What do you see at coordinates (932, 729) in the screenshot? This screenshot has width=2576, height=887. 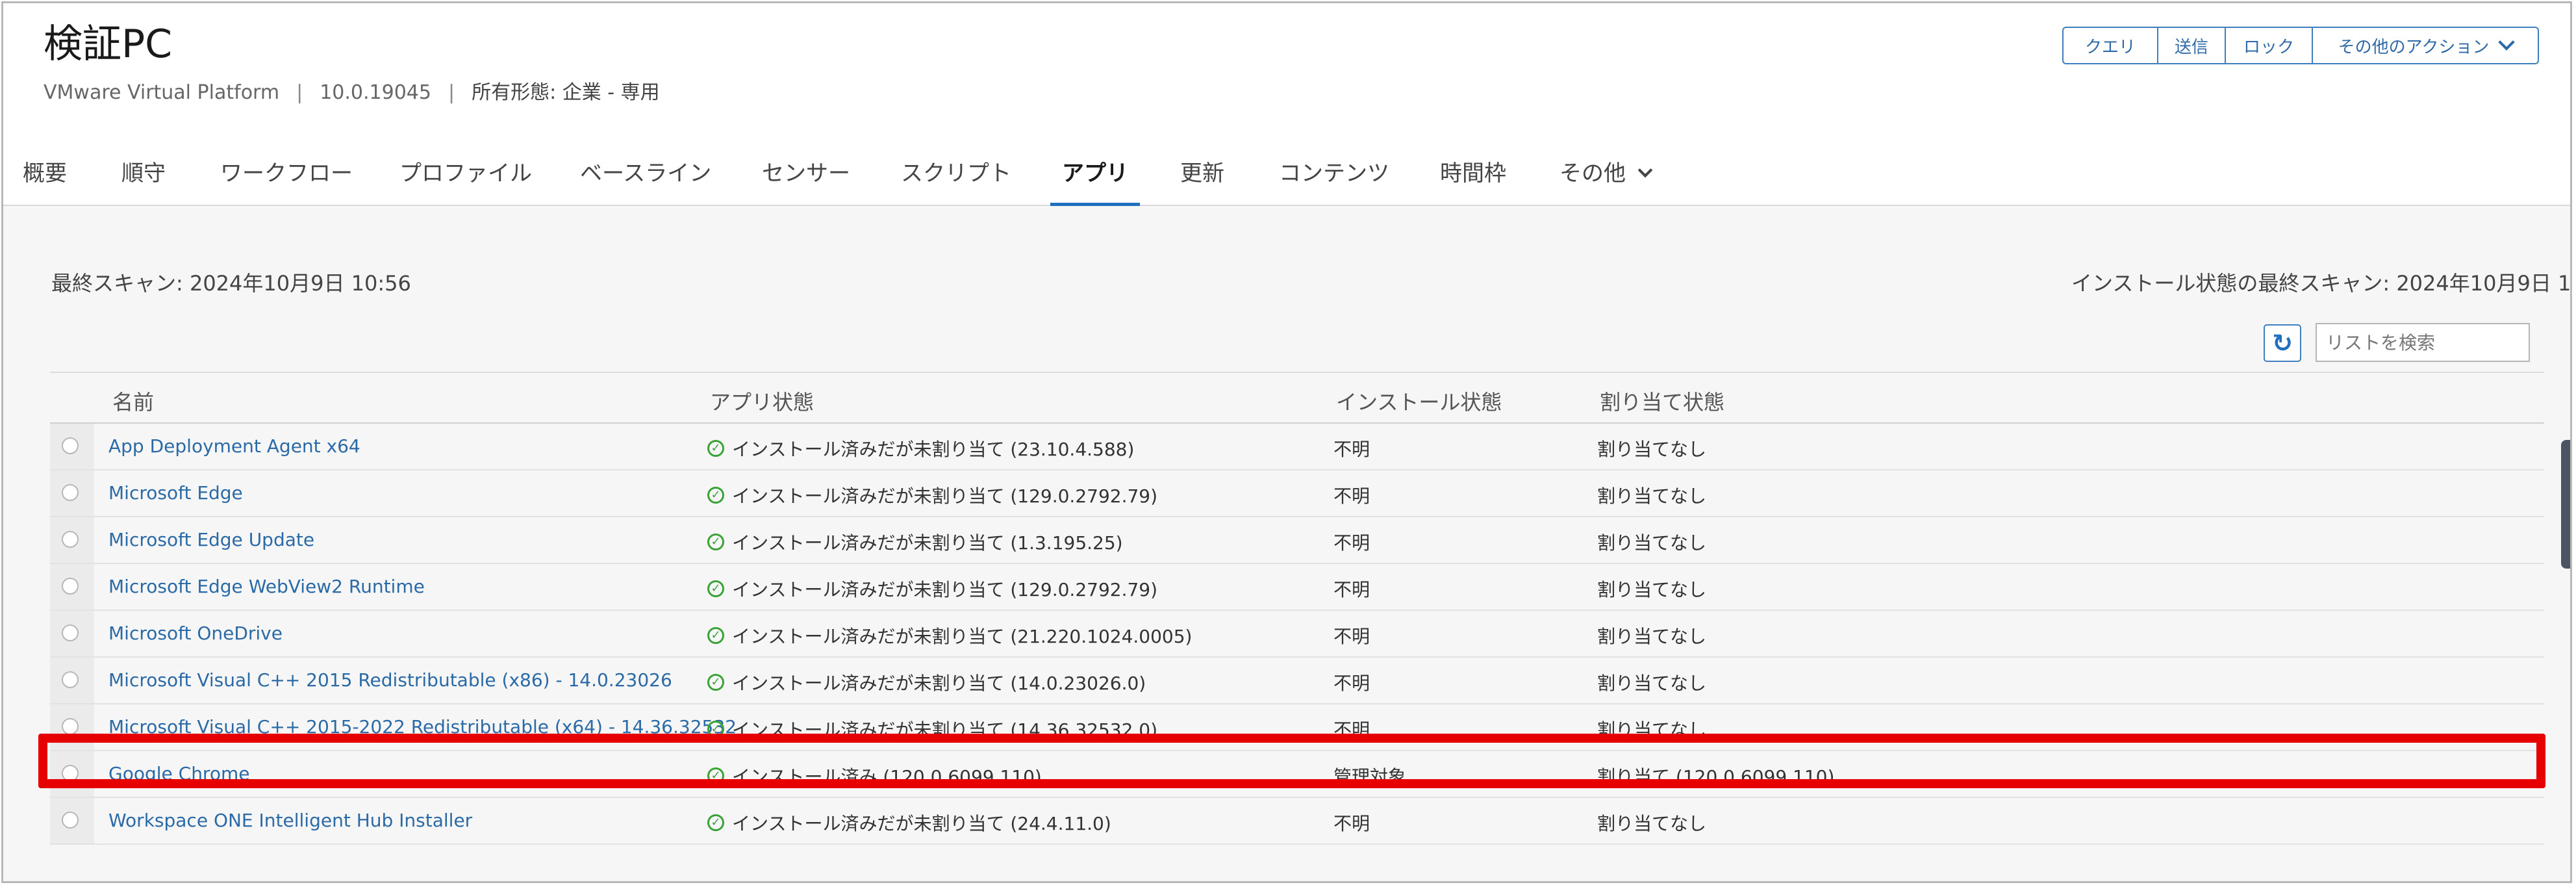 I see `app-status: ✓ インストール済みだが未割り当て (14.36.32532.0)` at bounding box center [932, 729].